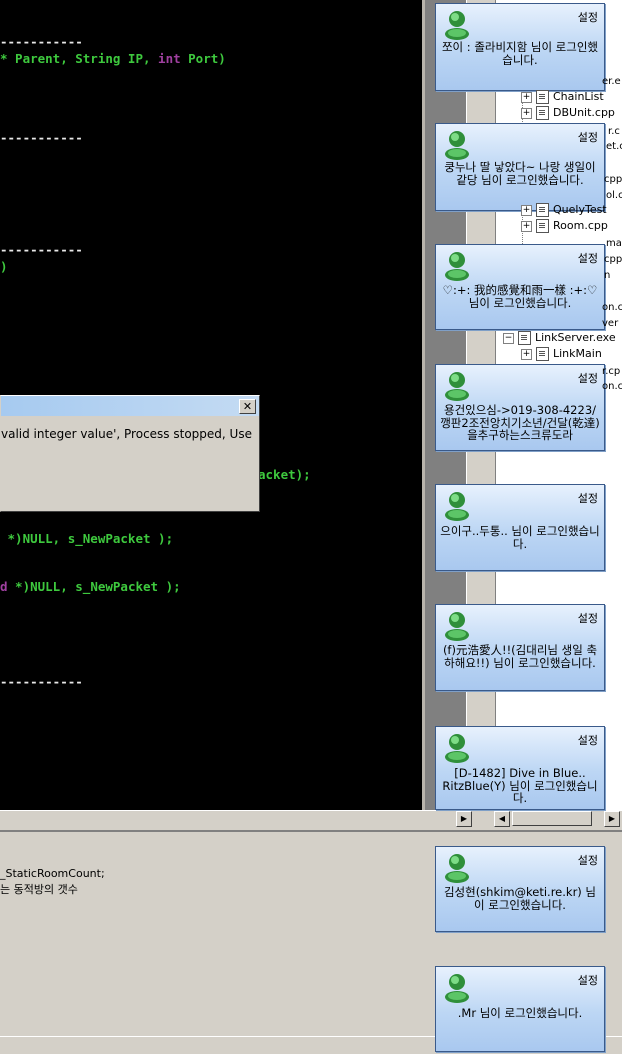 This screenshot has height=1054, width=622. Describe the element at coordinates (561, 354) in the screenshot. I see `tree-item: + LinkMain` at that location.